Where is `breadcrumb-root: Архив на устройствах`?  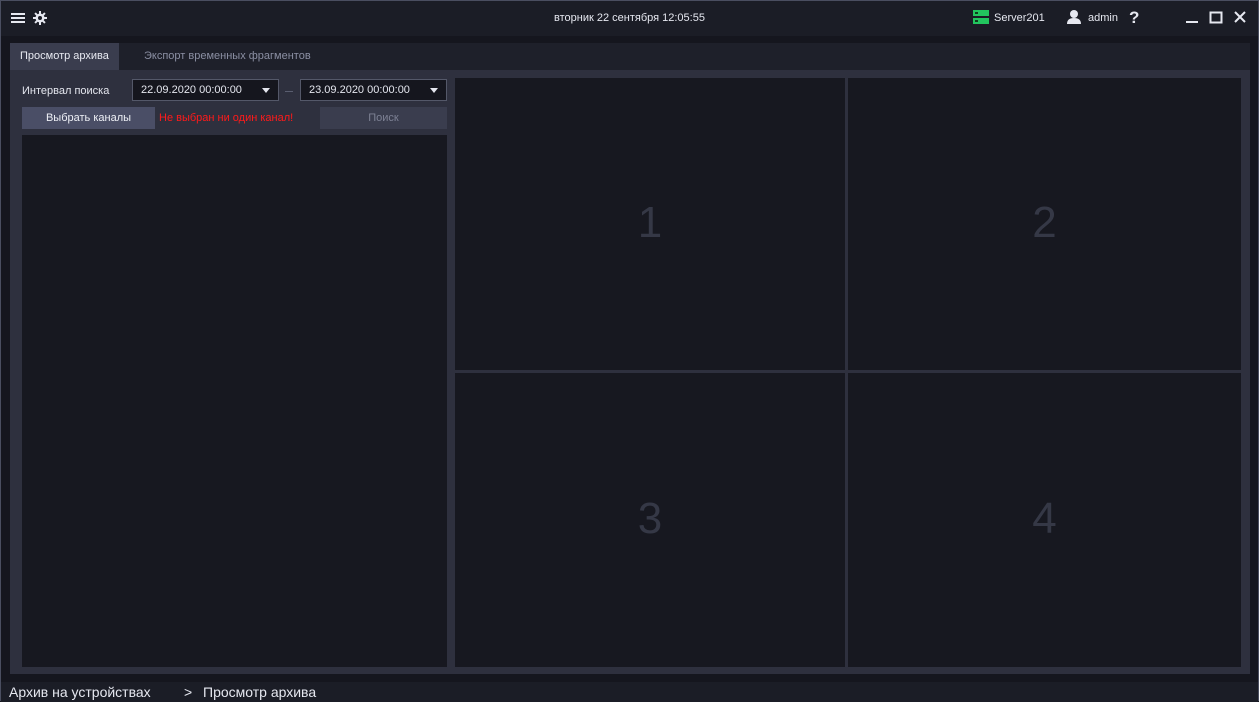
breadcrumb-root: Архив на устройствах is located at coordinates (80, 692).